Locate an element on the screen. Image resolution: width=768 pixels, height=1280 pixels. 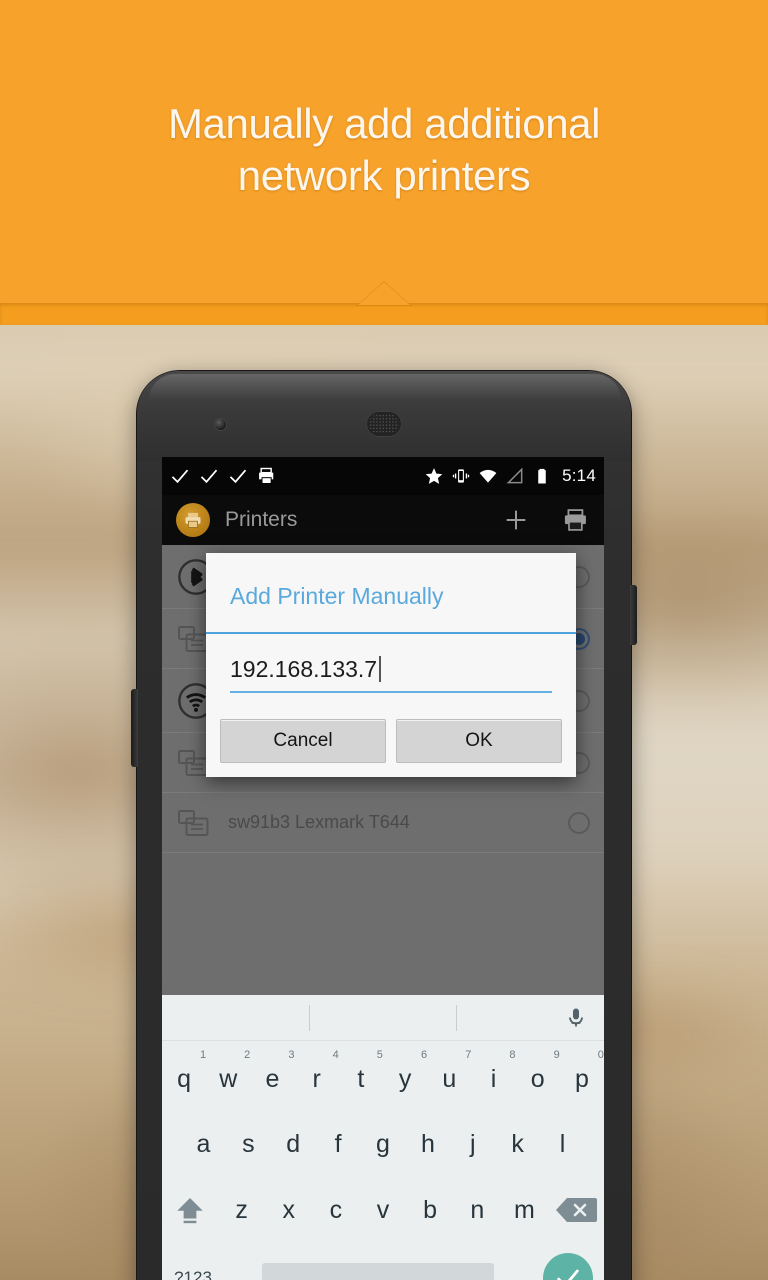
backspace-icon is located at coordinates (576, 1210).